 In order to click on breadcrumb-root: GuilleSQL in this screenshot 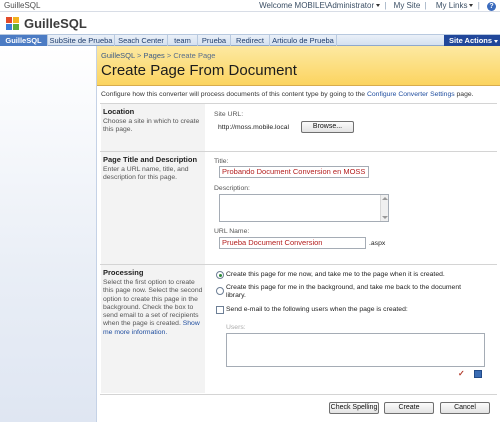, I will do `click(118, 55)`.